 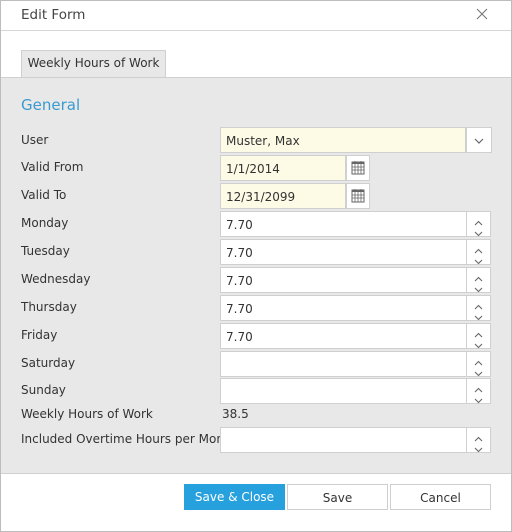 I want to click on saturday-label: Saturday, so click(x=48, y=363).